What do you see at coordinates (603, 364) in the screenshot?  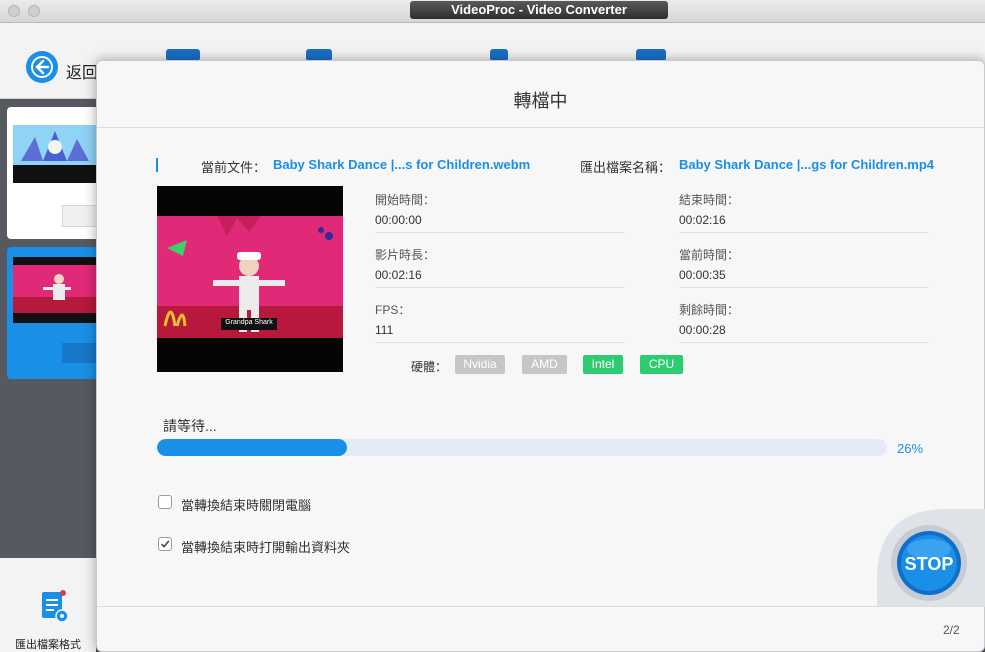 I see `hw-badge-intel: Intel` at bounding box center [603, 364].